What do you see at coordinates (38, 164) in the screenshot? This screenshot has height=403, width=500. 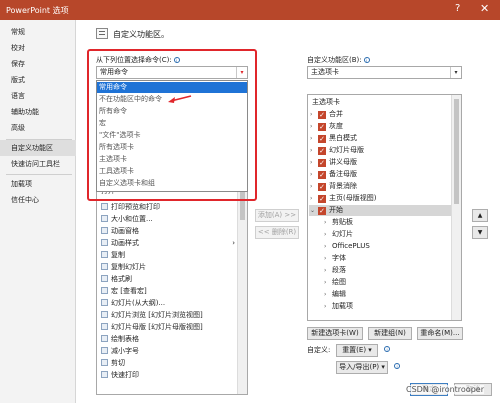 I see `sidebar-item-quick-access-toolbar: 快速访问工具栏` at bounding box center [38, 164].